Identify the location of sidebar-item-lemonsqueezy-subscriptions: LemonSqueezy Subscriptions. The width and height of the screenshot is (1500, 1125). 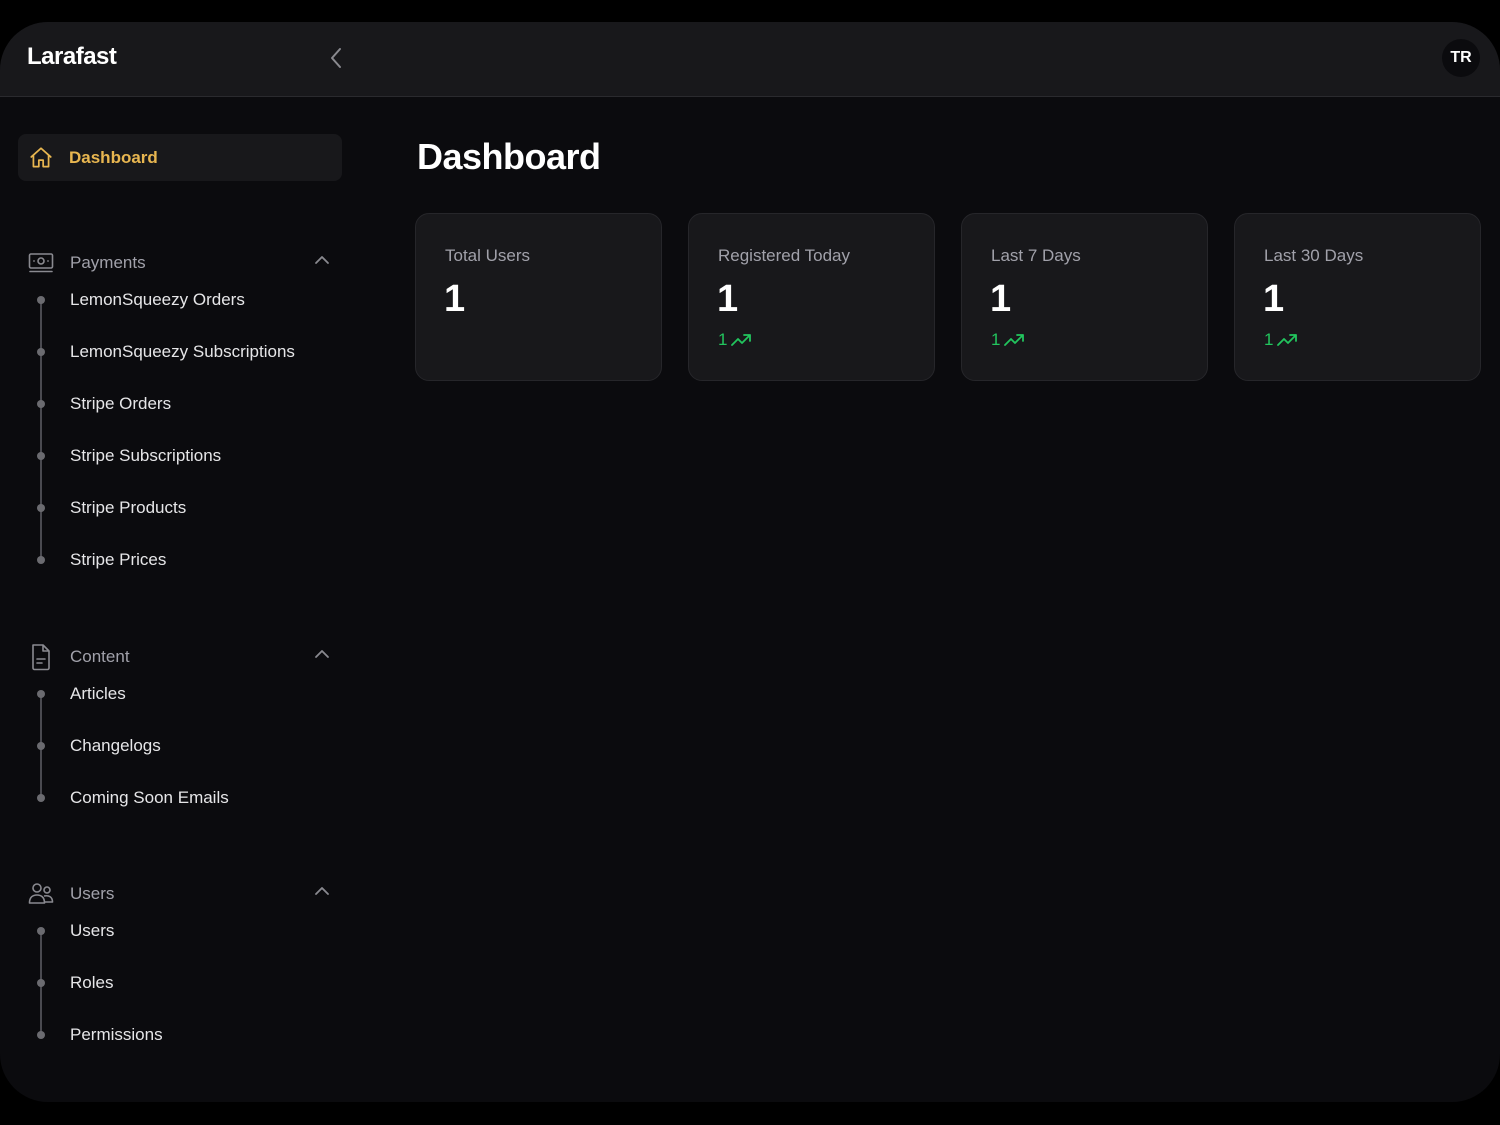
(180, 352).